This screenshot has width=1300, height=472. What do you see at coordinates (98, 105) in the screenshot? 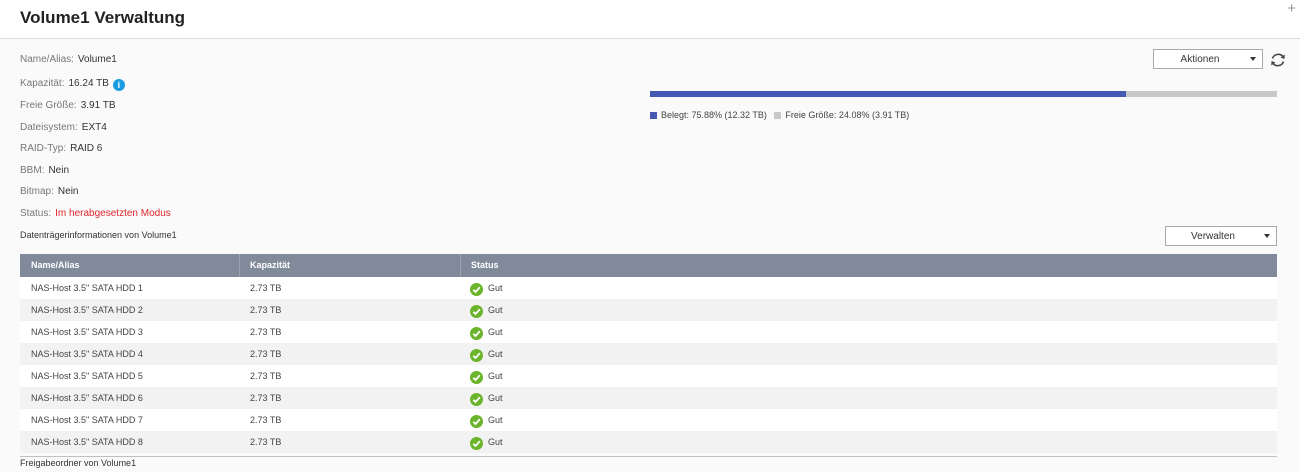
I see `info-free-value: 3.91 TB` at bounding box center [98, 105].